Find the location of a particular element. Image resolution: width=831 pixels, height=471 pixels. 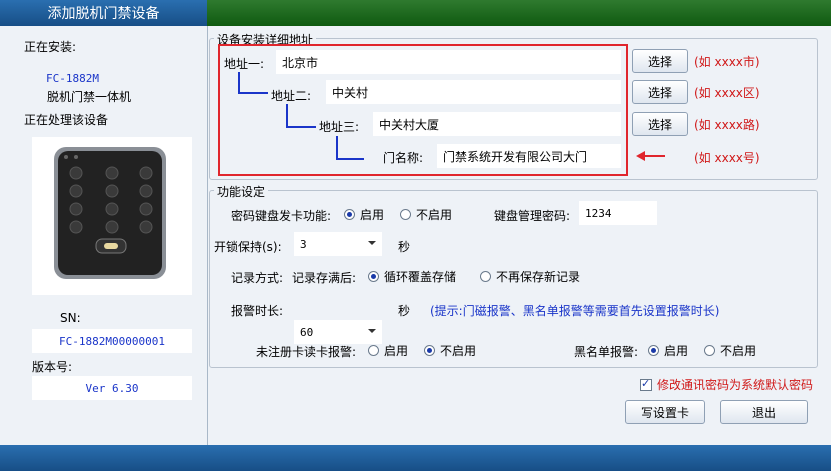

addr1-input: 北京市 is located at coordinates (448, 62).